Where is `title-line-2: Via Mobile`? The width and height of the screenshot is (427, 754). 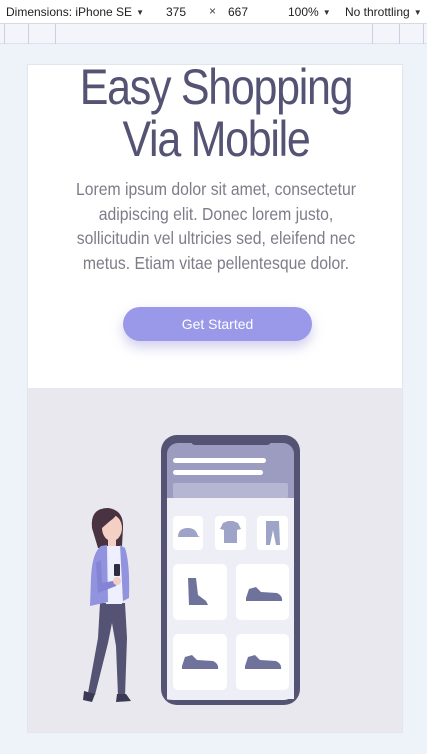
title-line-2: Via Mobile is located at coordinates (216, 139).